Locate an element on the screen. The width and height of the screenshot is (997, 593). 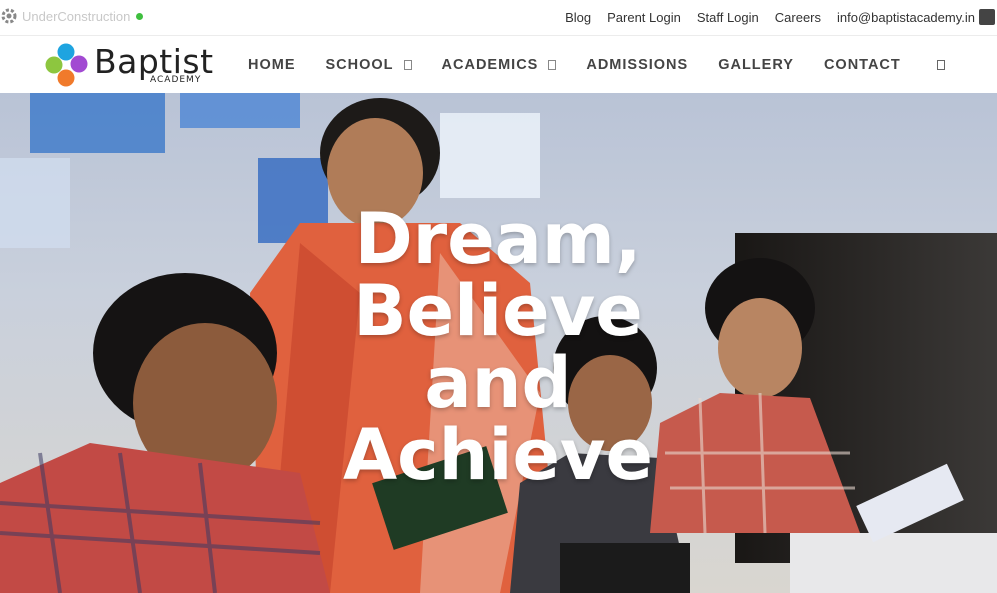
site-status: UnderConstruction is located at coordinates (72, 16).